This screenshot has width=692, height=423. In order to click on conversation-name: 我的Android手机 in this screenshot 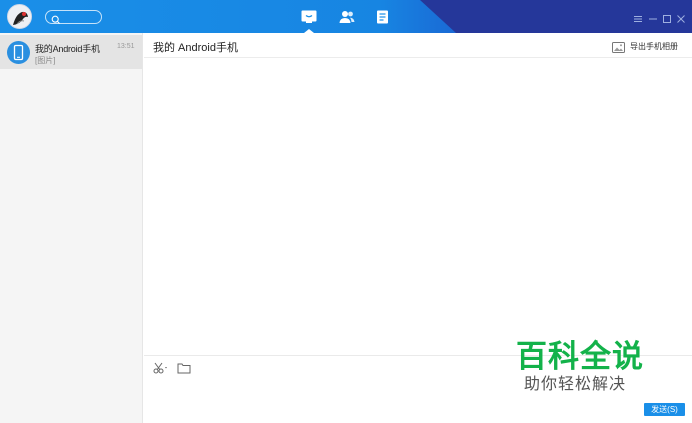, I will do `click(67, 49)`.